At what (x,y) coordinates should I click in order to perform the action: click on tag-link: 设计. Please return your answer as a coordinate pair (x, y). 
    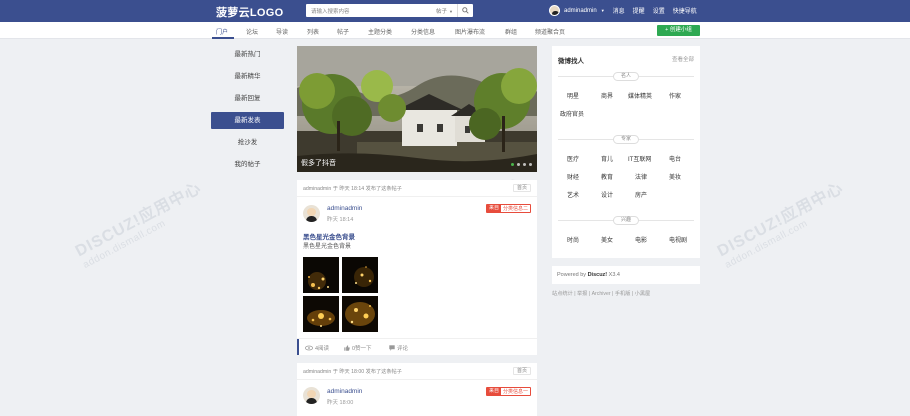
    Looking at the image, I should click on (607, 194).